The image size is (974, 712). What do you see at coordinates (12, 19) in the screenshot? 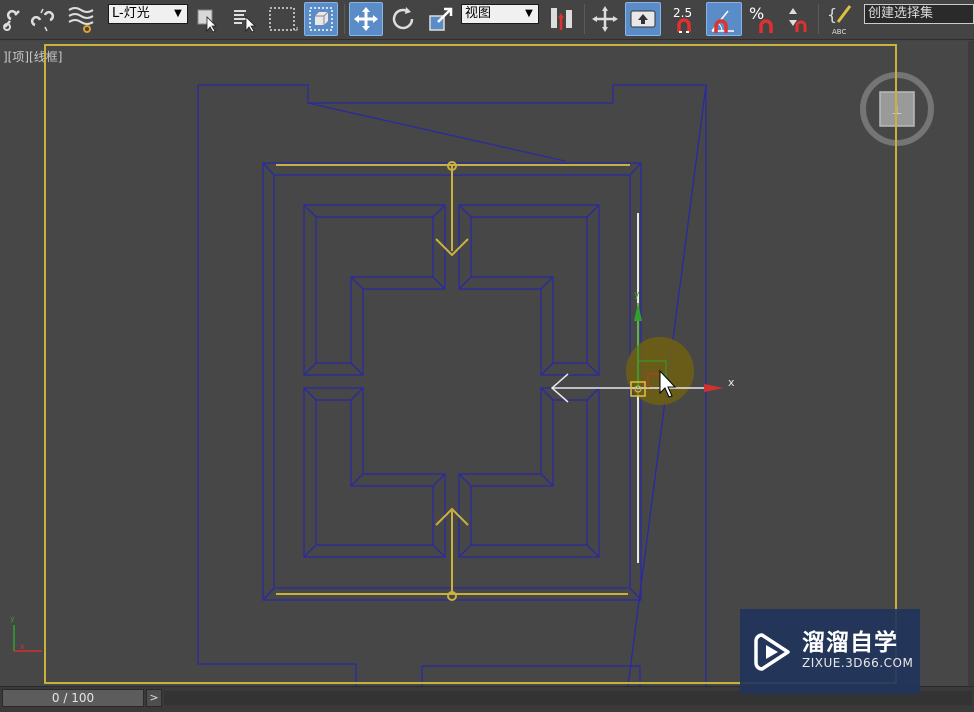
I see `link-icon` at bounding box center [12, 19].